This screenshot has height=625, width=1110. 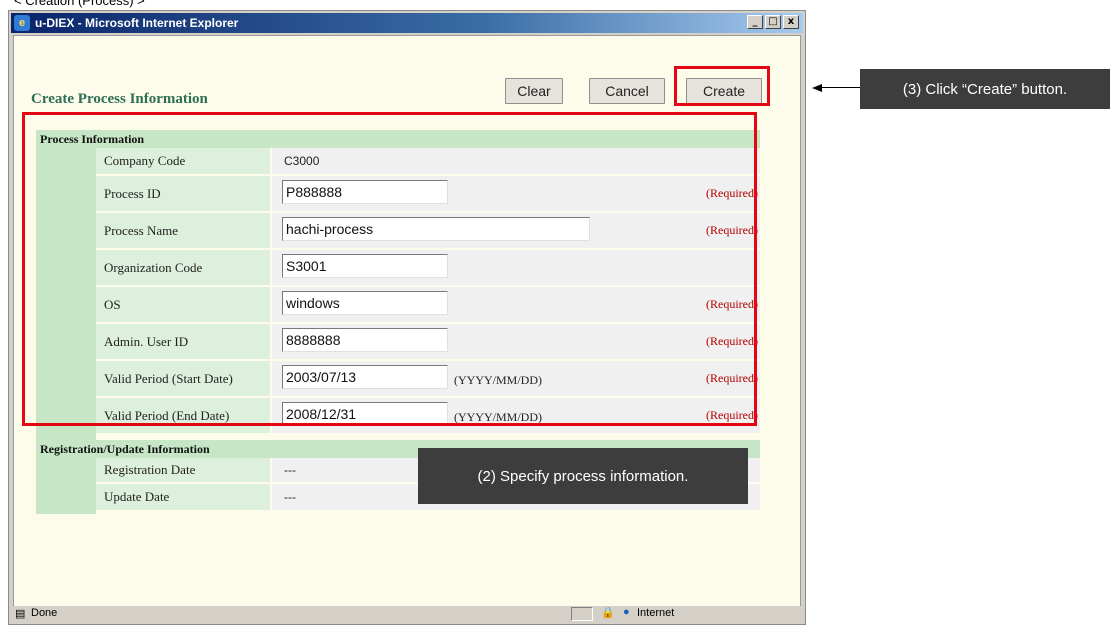 I want to click on minimize-button: _, so click(x=755, y=22).